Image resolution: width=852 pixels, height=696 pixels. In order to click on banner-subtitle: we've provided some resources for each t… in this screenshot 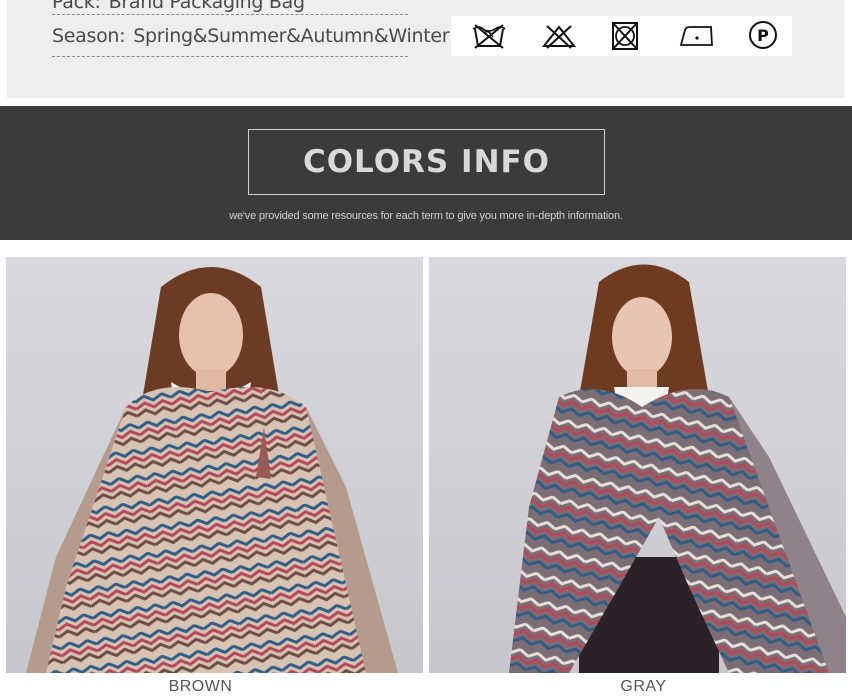, I will do `click(426, 216)`.